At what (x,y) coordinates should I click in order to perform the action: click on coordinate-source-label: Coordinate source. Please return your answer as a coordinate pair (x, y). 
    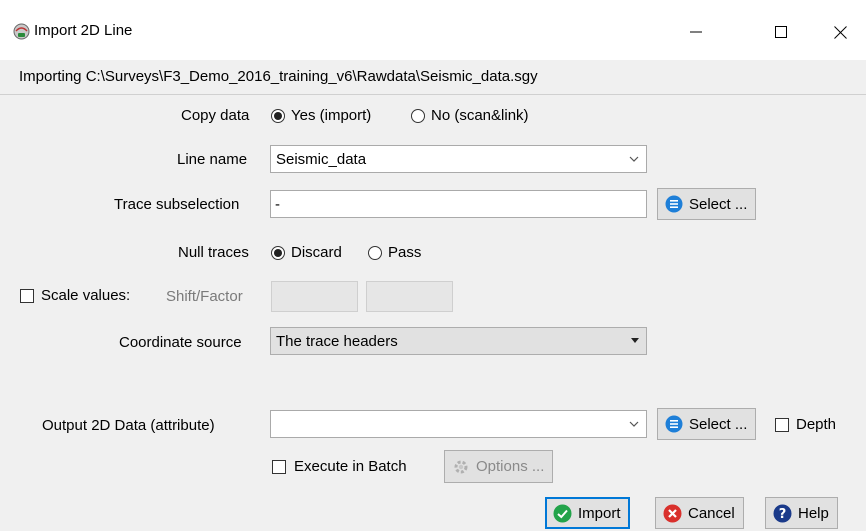
    Looking at the image, I should click on (180, 342).